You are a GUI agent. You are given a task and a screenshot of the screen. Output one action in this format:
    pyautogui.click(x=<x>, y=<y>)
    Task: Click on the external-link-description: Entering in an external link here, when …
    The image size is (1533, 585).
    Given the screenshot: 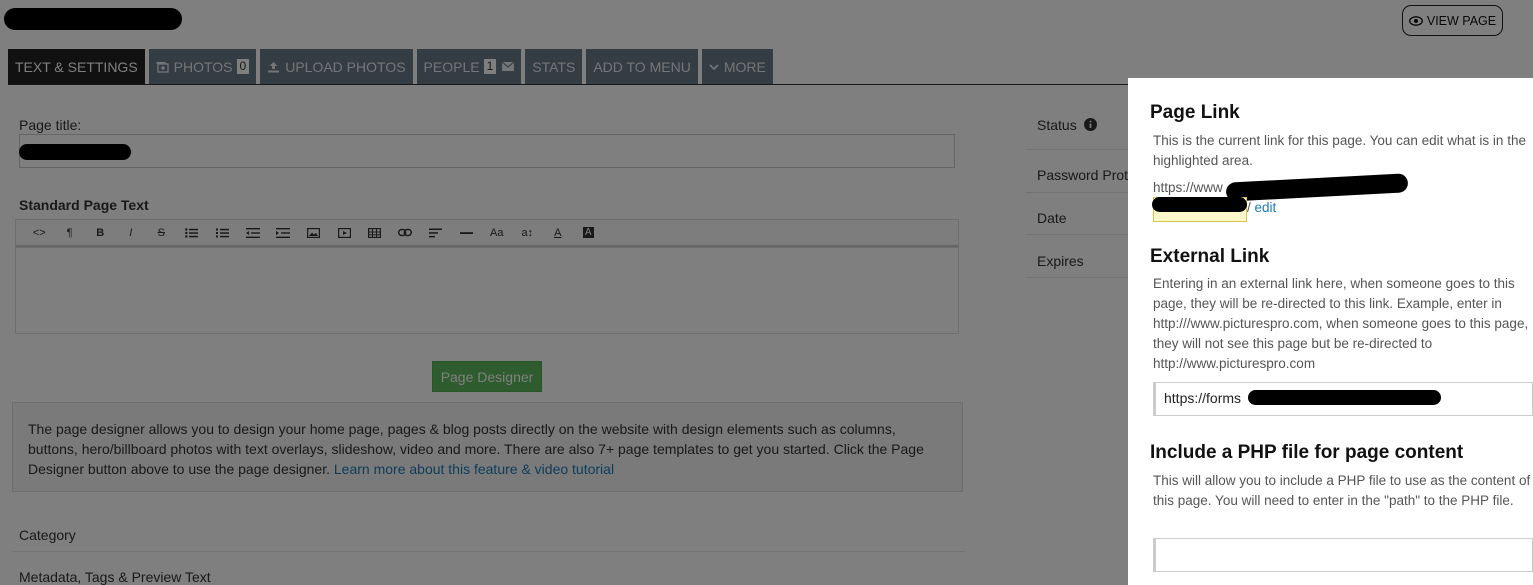 What is the action you would take?
    pyautogui.click(x=1341, y=323)
    